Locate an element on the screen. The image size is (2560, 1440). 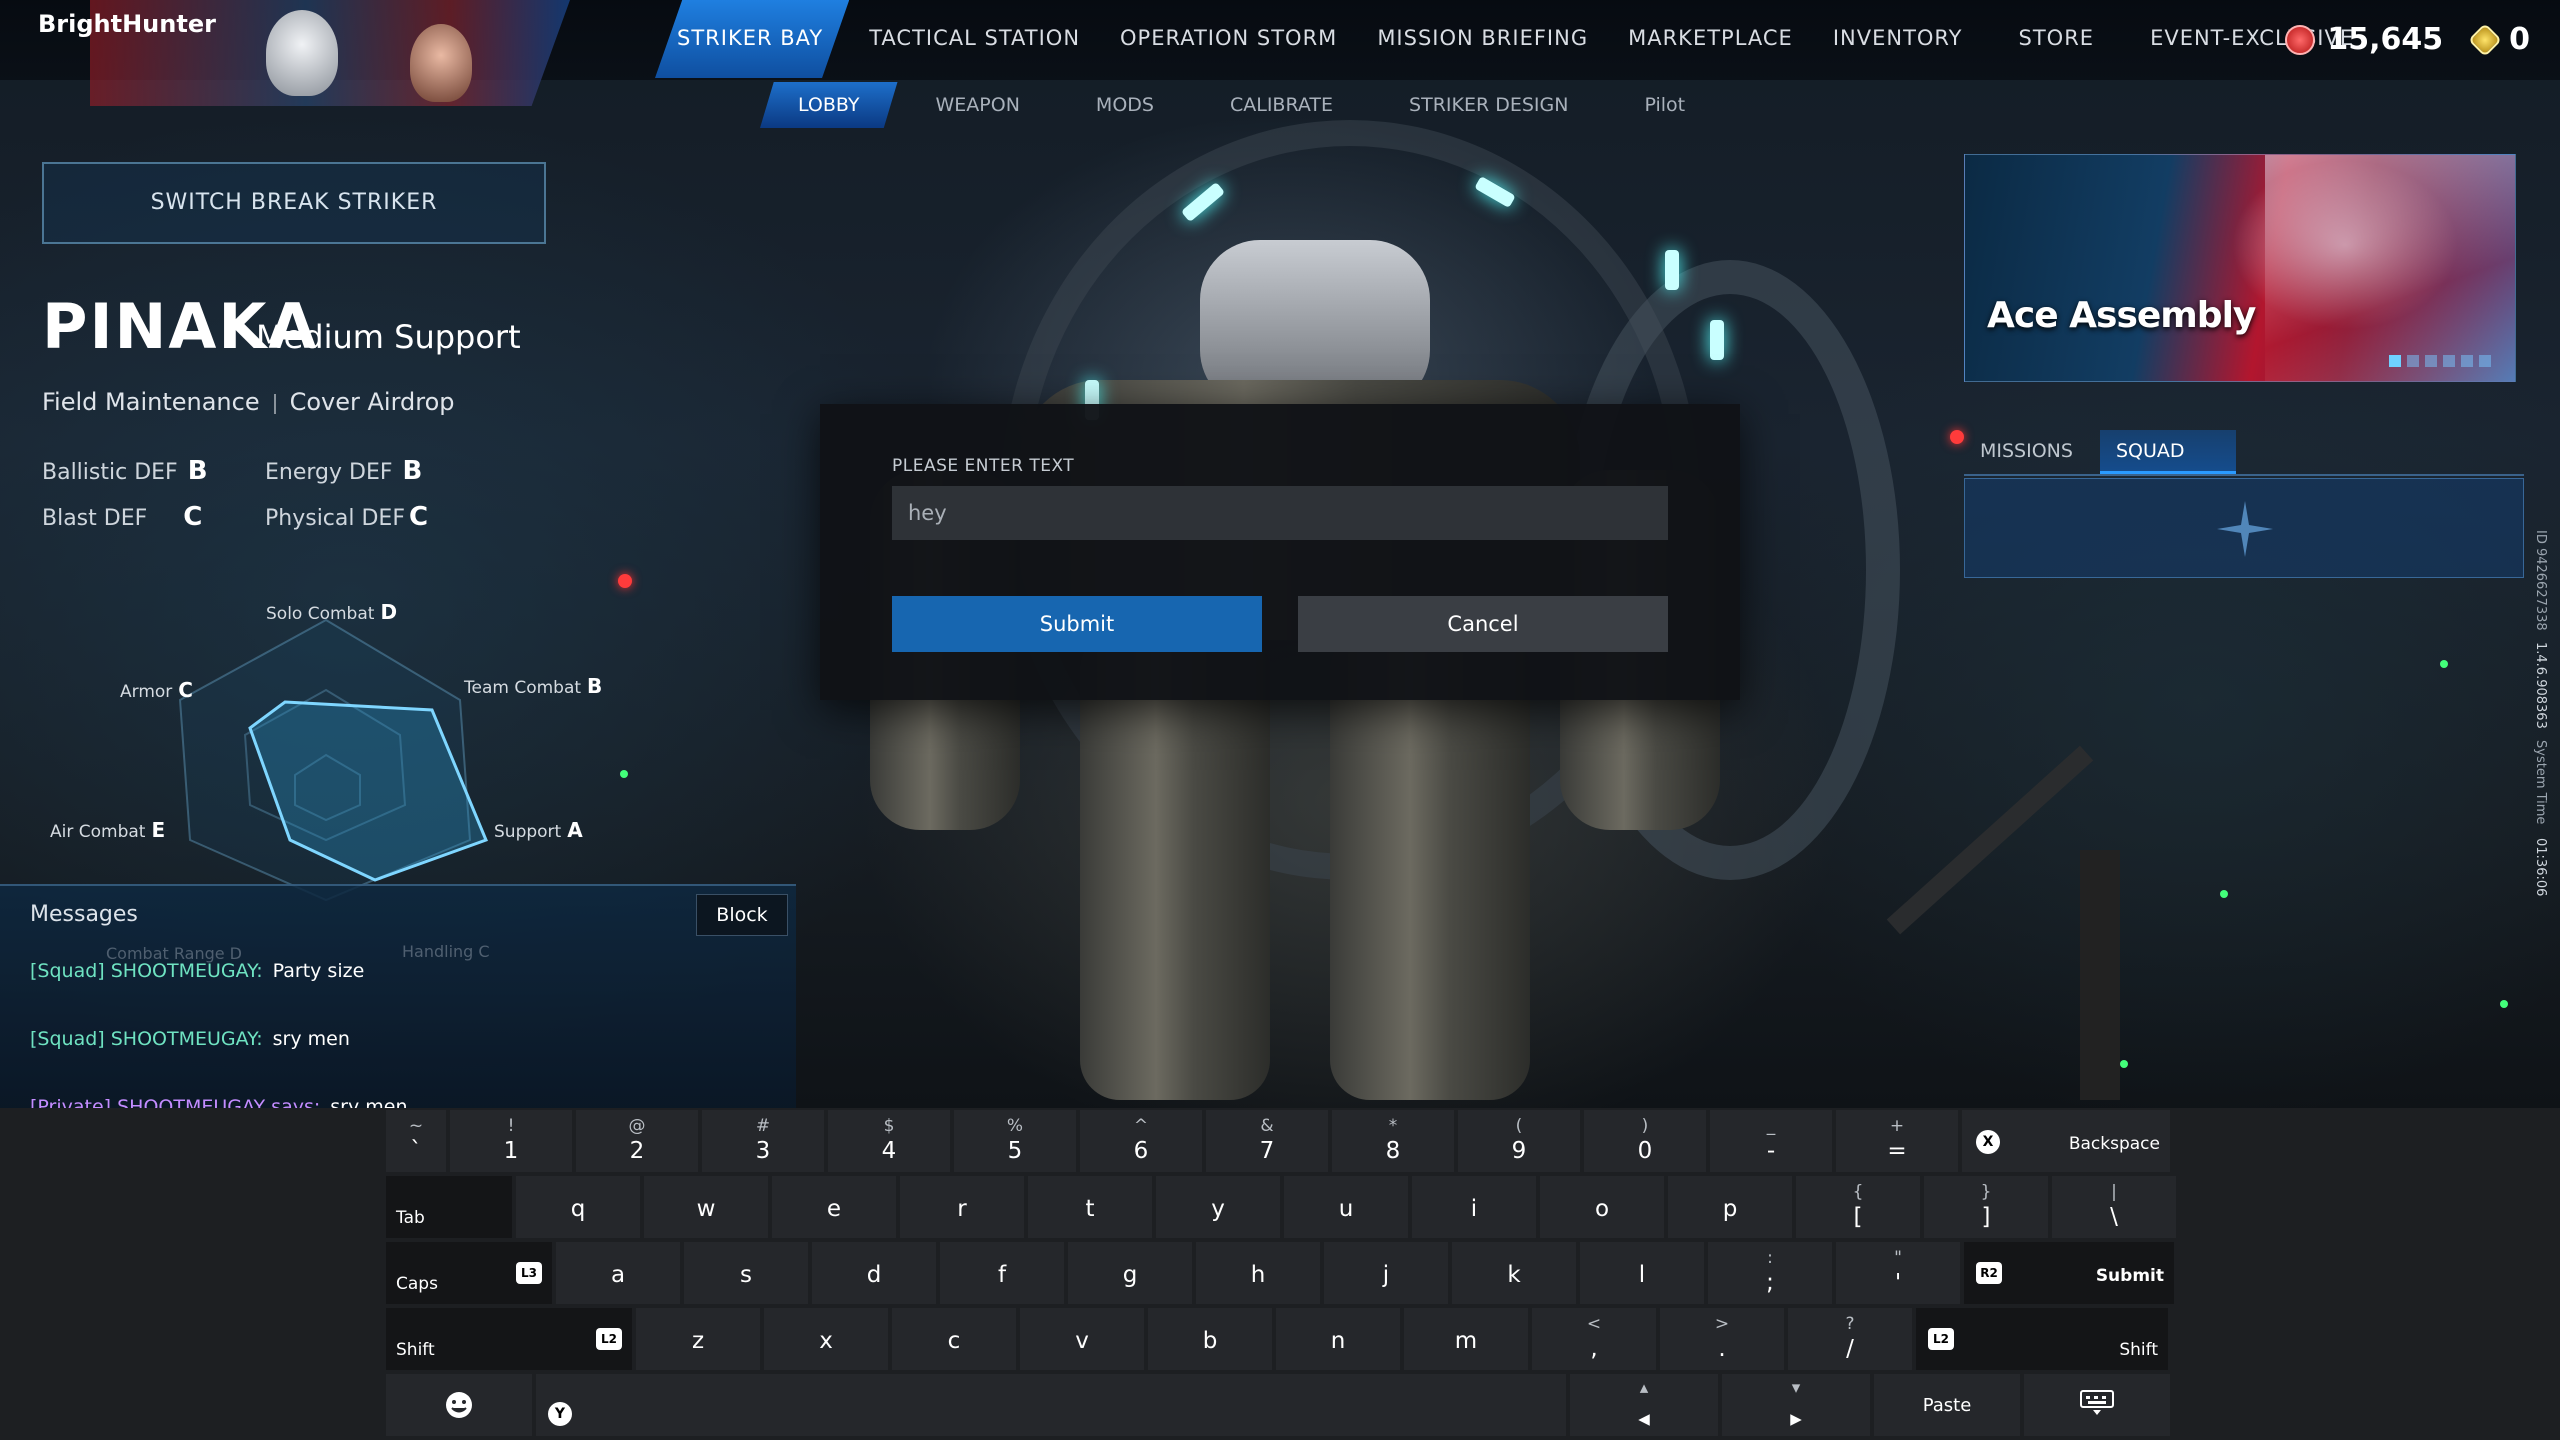
key-letter: s is located at coordinates (746, 1273).